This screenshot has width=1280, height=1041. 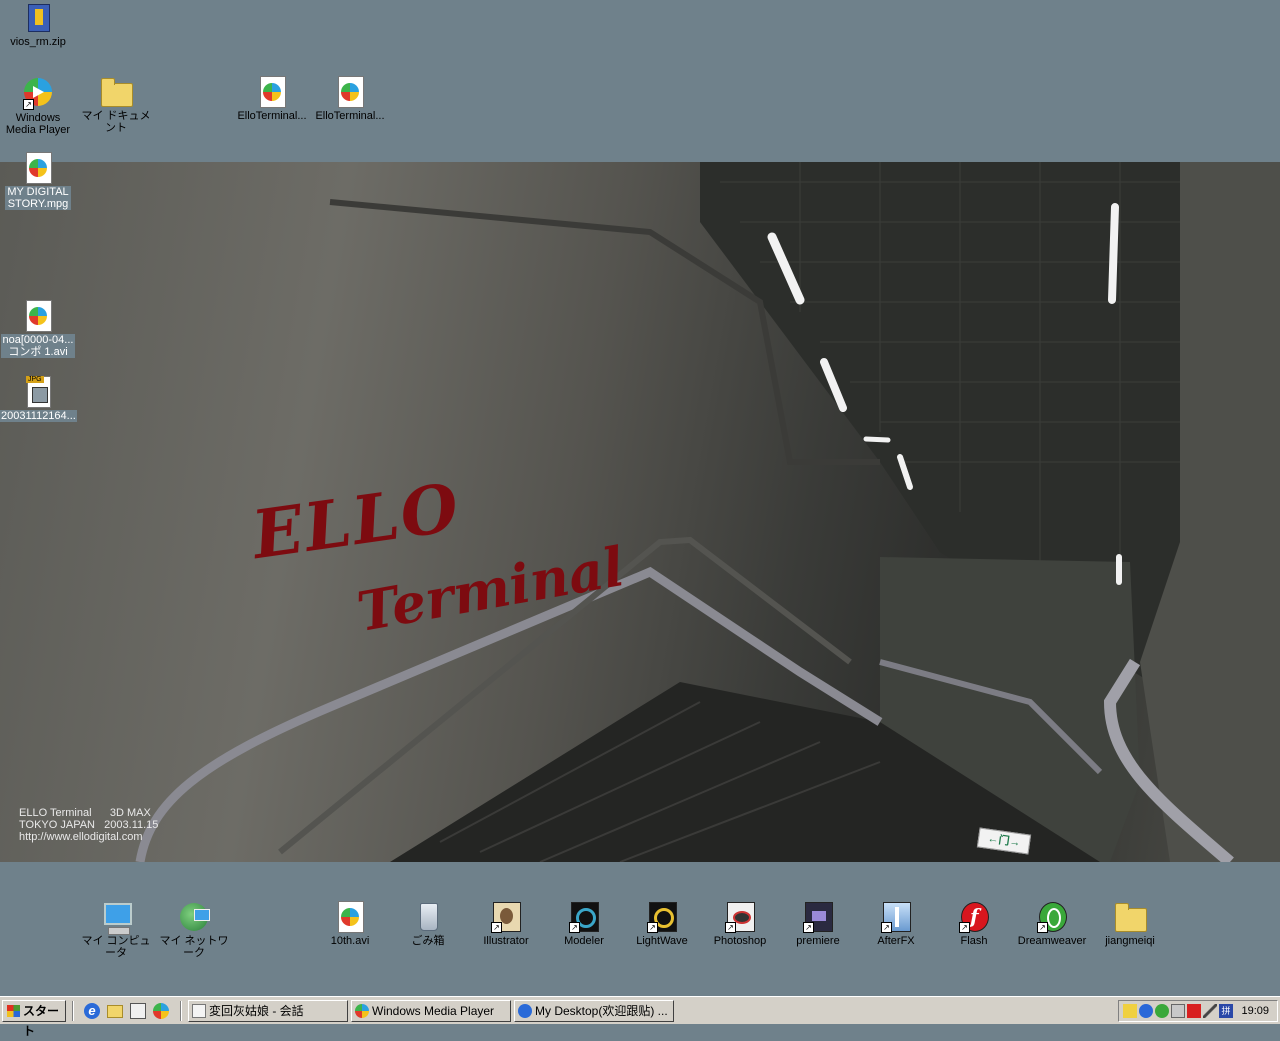 What do you see at coordinates (38, 18) in the screenshot?
I see `zip-archive-icon` at bounding box center [38, 18].